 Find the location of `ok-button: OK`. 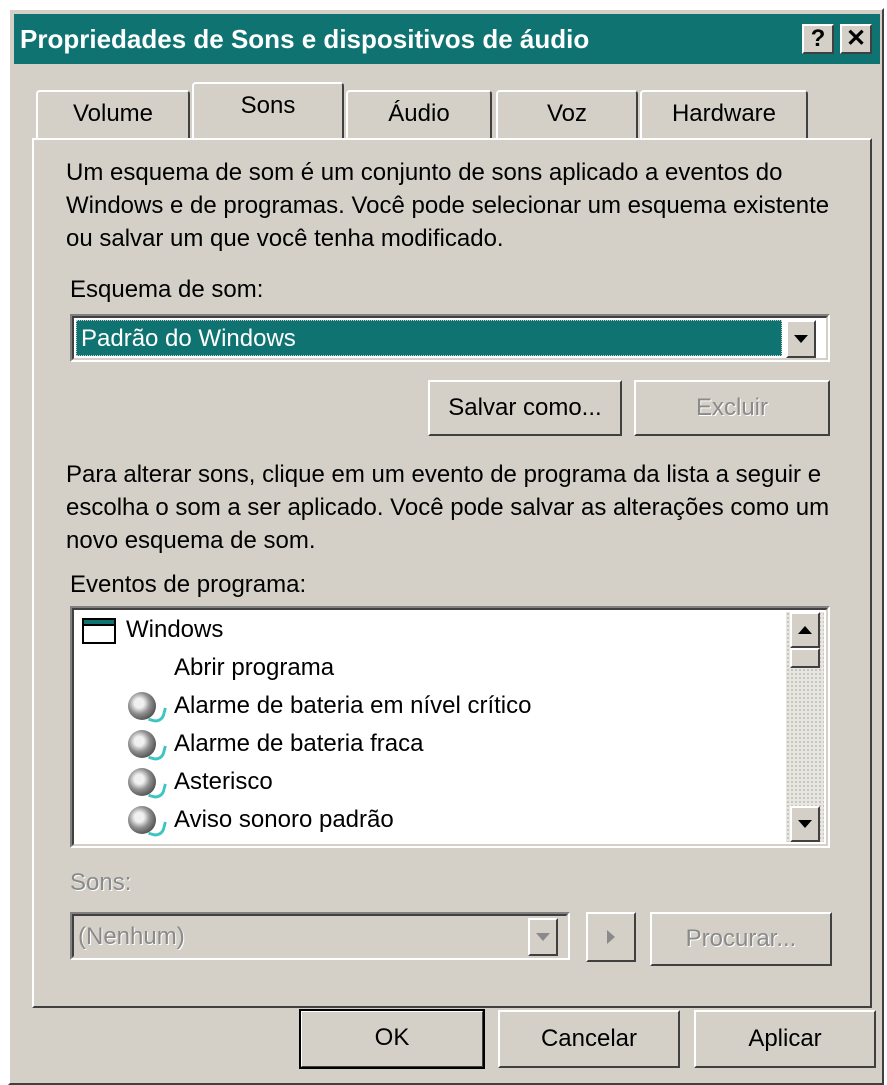

ok-button: OK is located at coordinates (392, 1039).